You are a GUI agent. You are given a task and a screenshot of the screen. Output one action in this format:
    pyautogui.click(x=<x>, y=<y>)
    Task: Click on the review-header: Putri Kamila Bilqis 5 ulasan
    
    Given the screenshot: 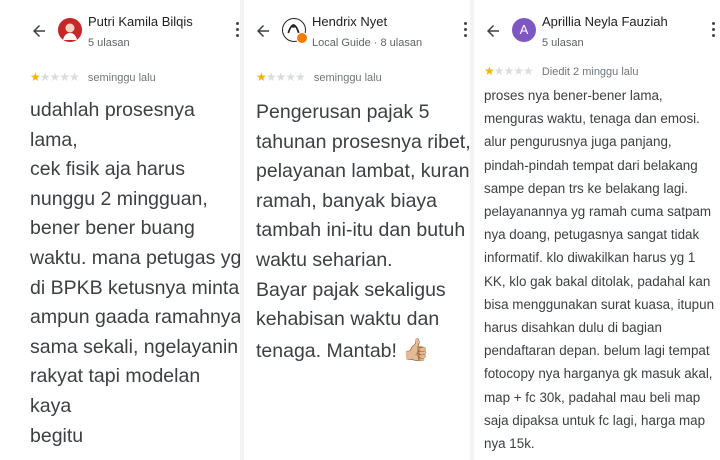 What is the action you would take?
    pyautogui.click(x=120, y=33)
    